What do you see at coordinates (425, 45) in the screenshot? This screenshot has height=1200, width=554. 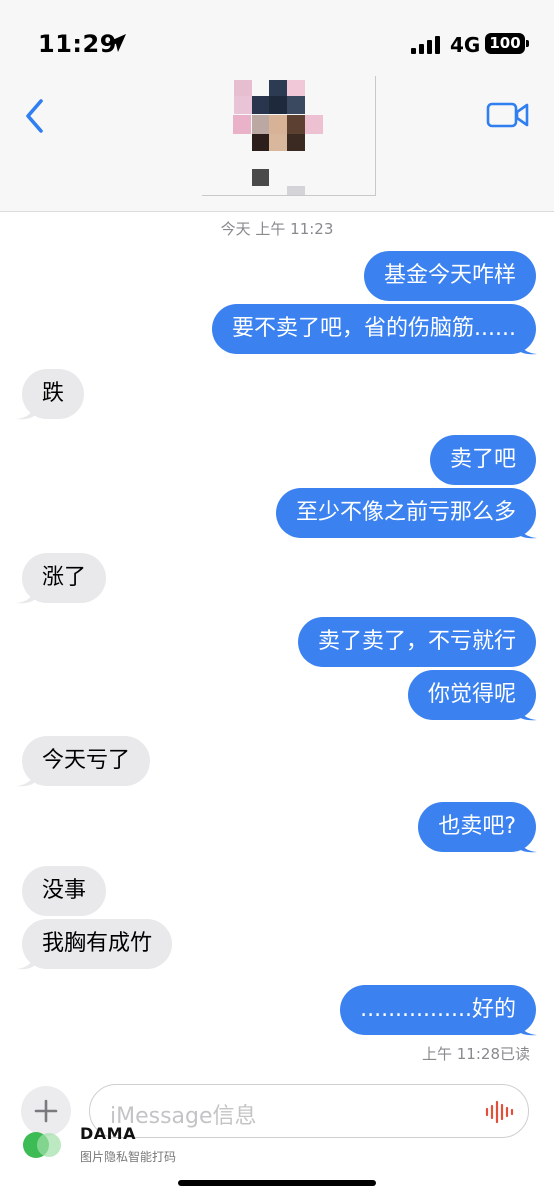 I see `cellular-signal-icon` at bounding box center [425, 45].